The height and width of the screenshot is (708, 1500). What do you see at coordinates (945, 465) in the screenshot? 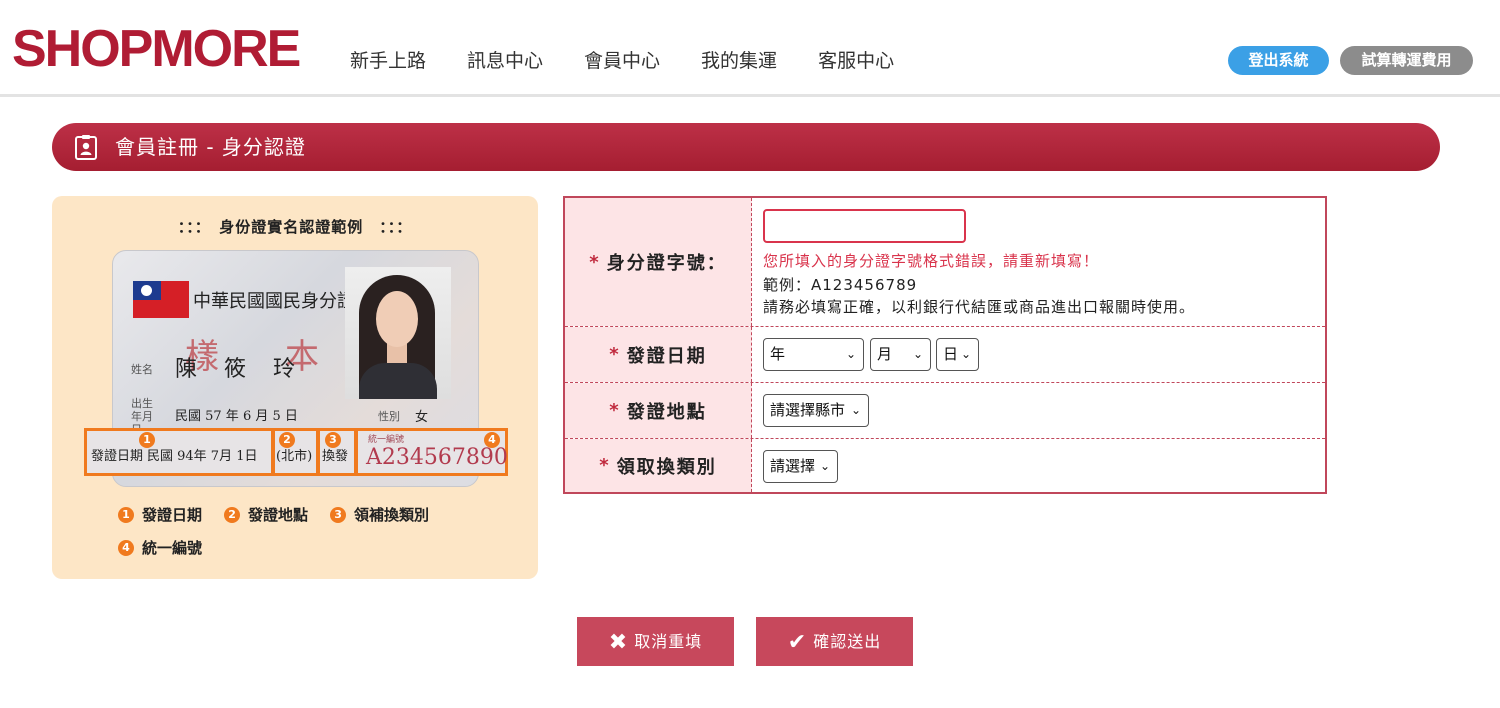
I see `issue-type-row: * 領取換類別 請選擇 ⌄` at bounding box center [945, 465].